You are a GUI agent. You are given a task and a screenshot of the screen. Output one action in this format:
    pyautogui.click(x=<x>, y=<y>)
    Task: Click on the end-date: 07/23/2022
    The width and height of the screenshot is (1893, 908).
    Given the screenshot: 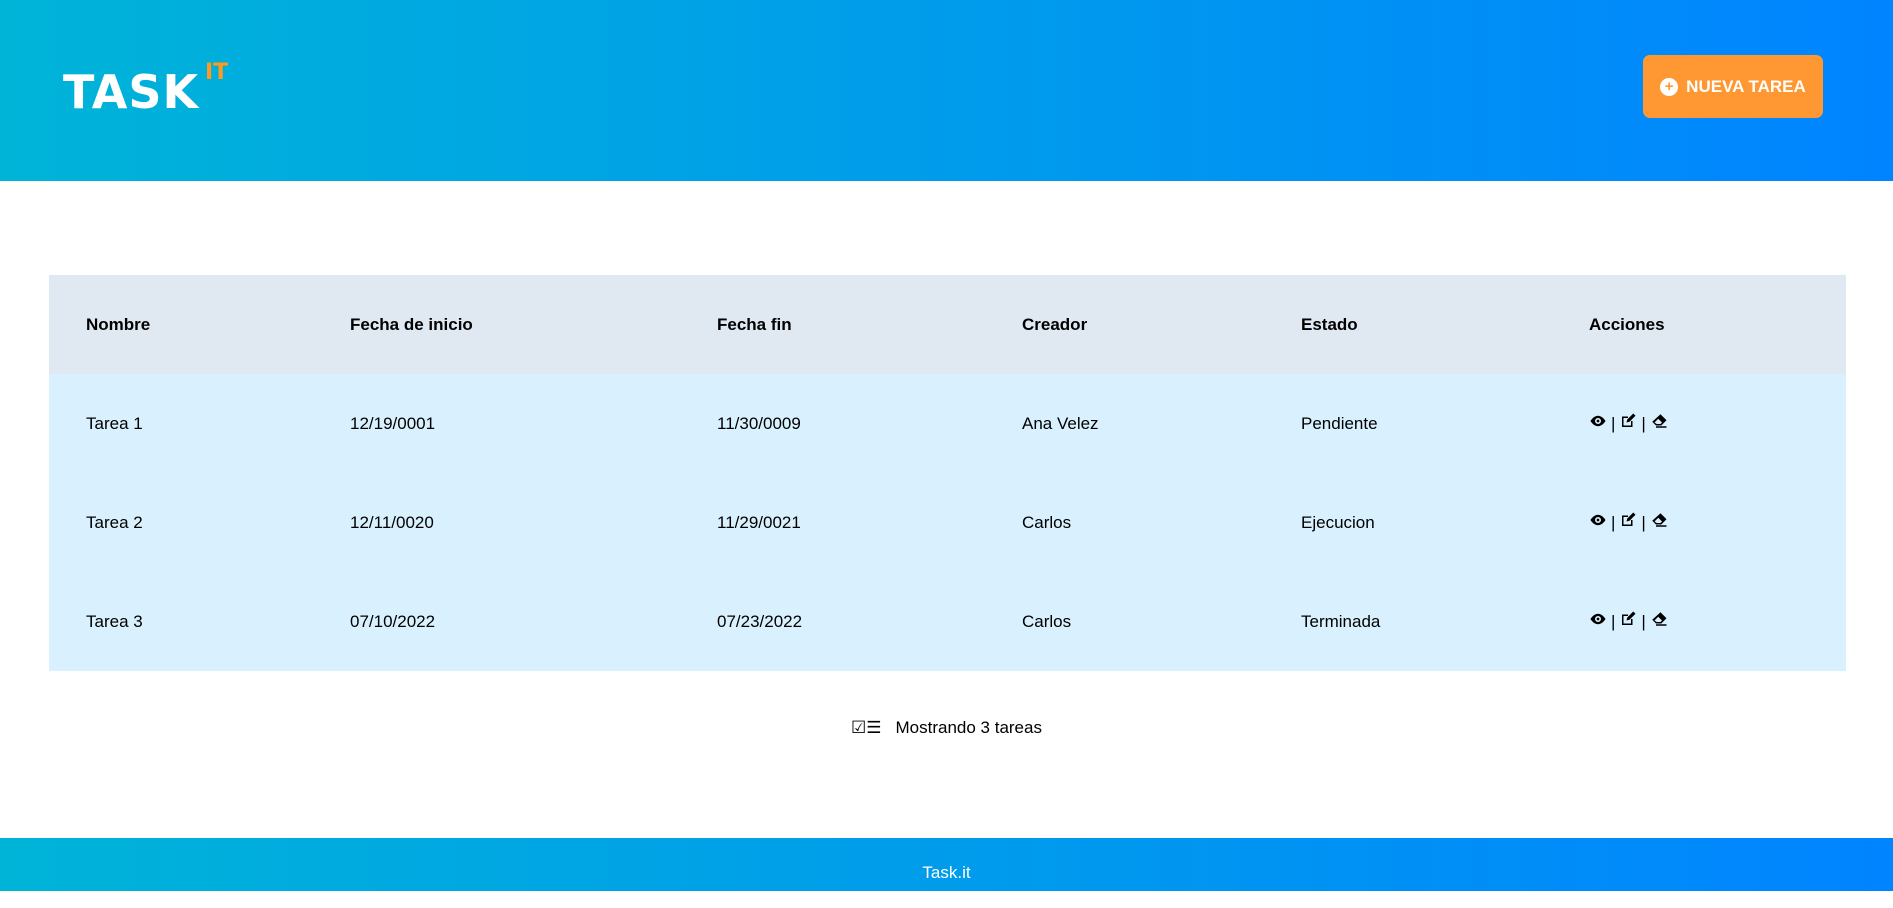 What is the action you would take?
    pyautogui.click(x=869, y=621)
    